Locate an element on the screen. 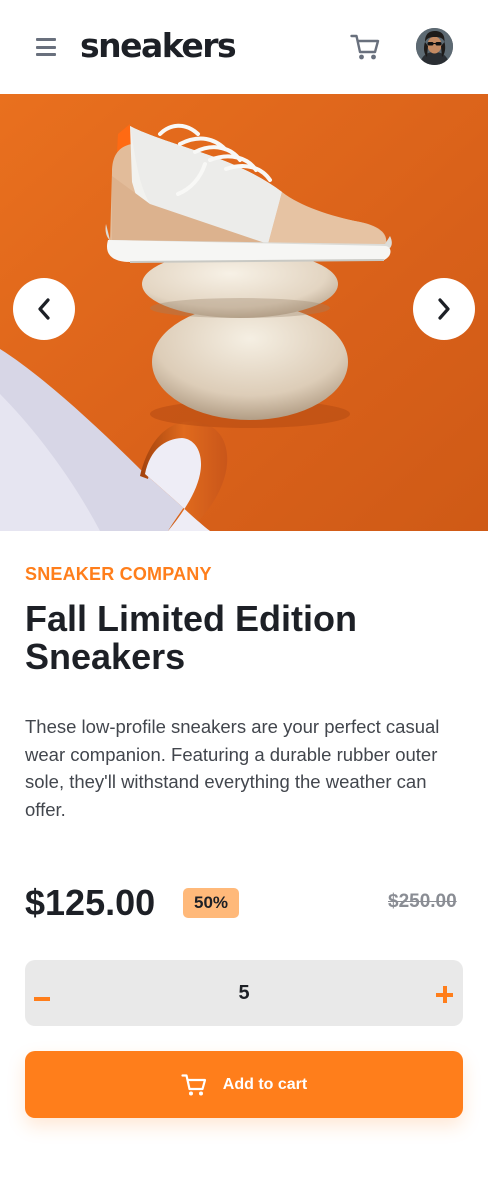 The width and height of the screenshot is (488, 1193). quantity-value: 5 is located at coordinates (244, 992).